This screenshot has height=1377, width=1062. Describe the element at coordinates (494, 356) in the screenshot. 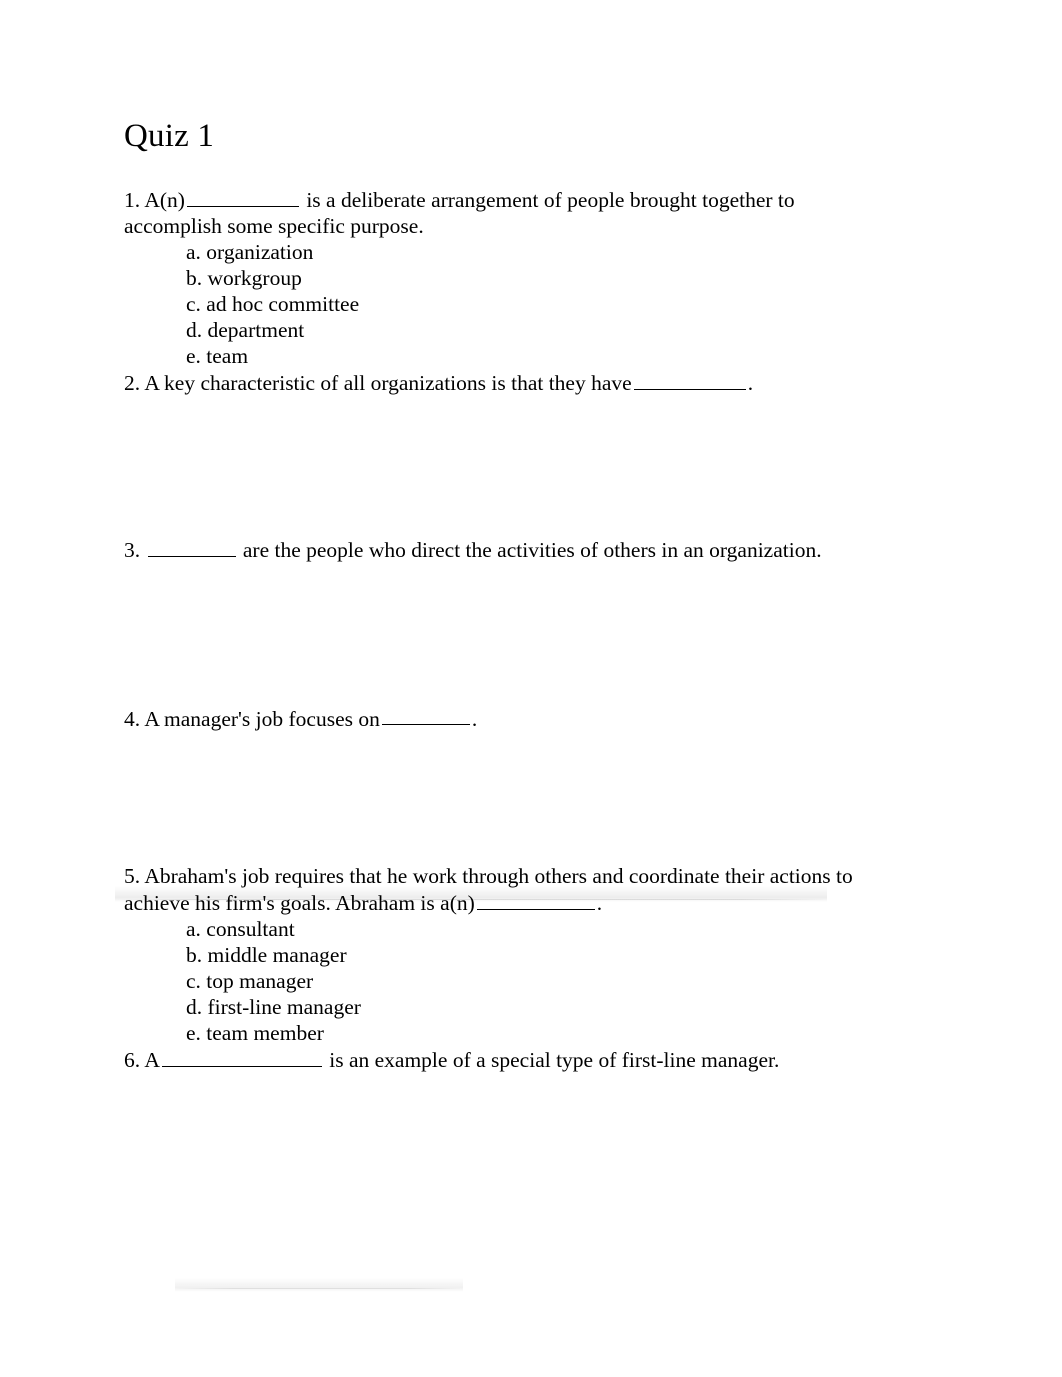

I see `question-1-option-e: e. team` at that location.